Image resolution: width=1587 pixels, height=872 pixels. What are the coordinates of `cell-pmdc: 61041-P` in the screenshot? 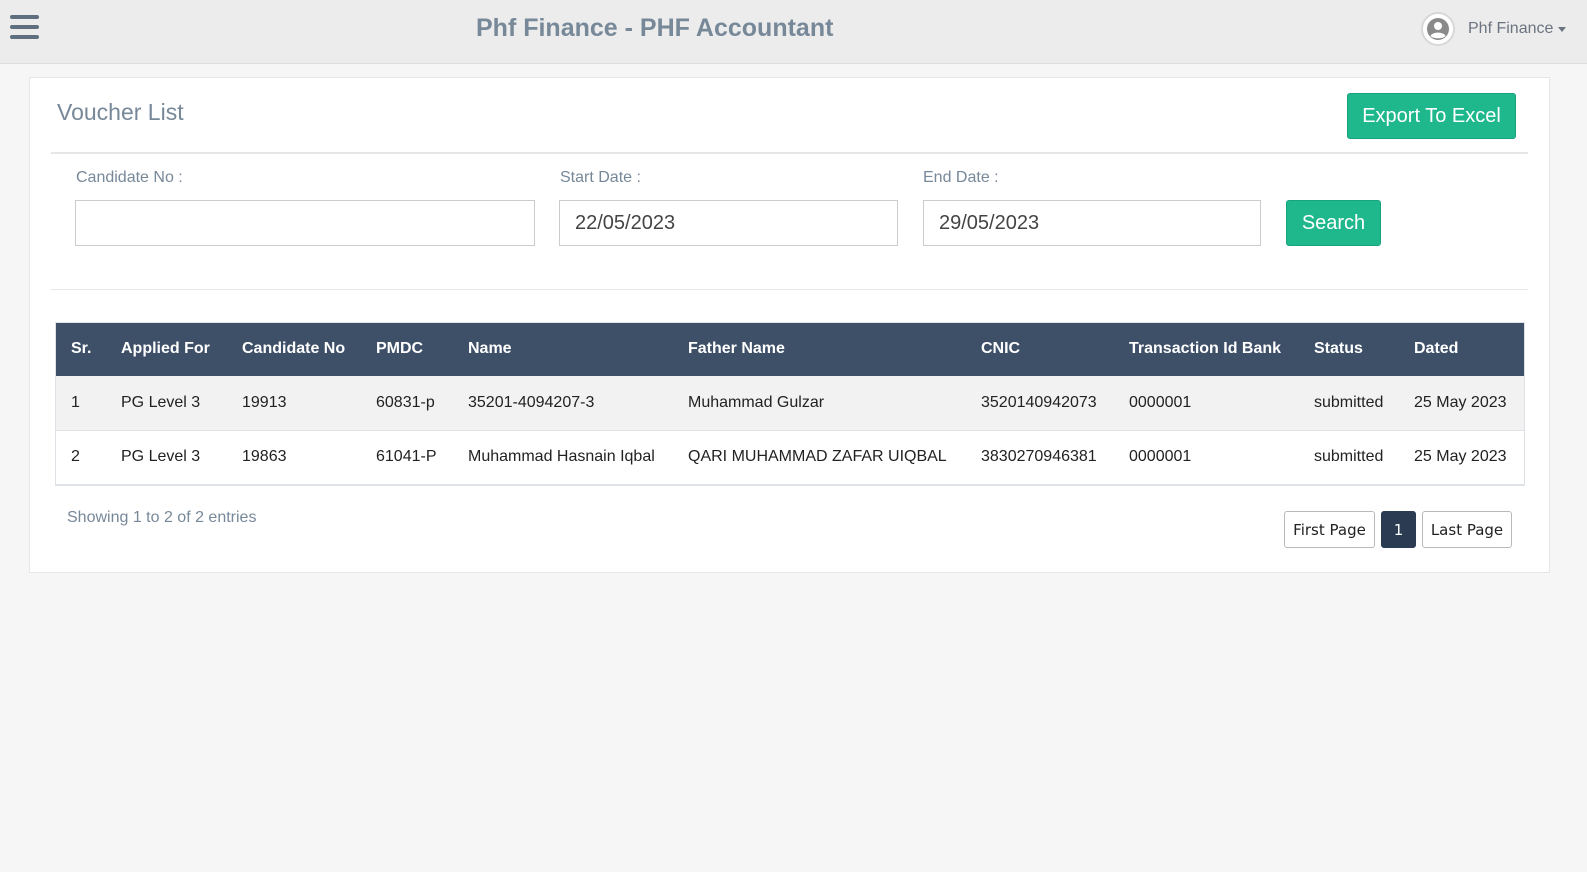 It's located at (406, 456).